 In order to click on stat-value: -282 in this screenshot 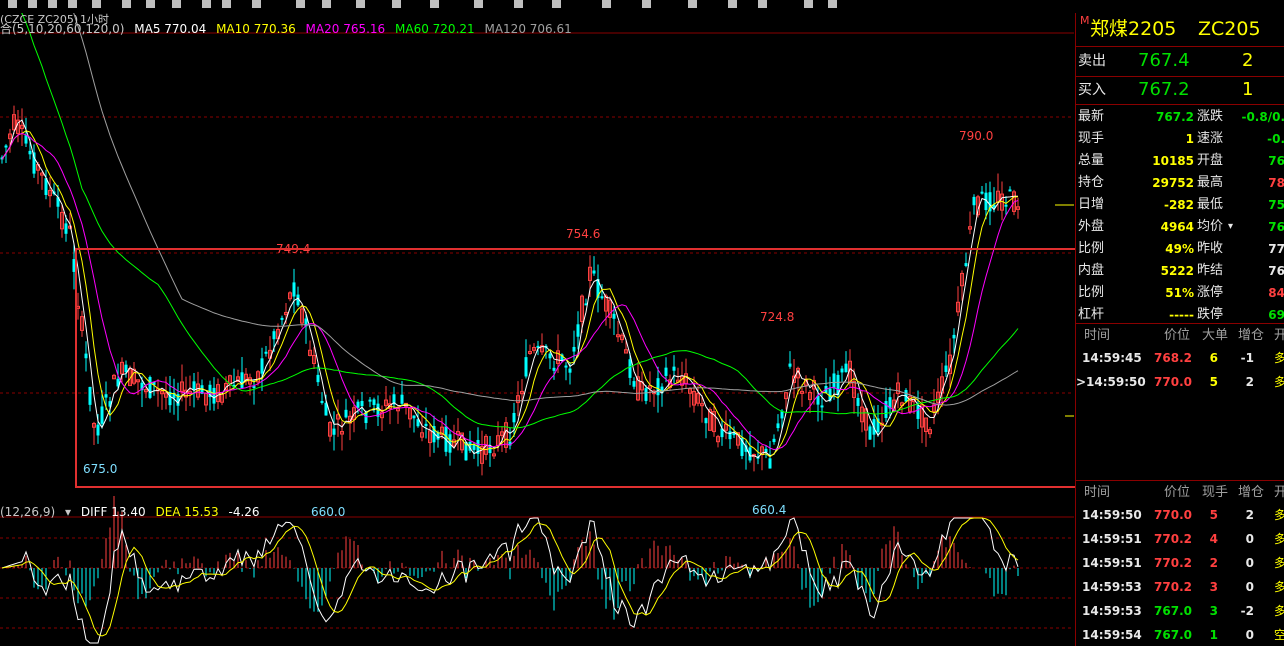, I will do `click(1178, 205)`.